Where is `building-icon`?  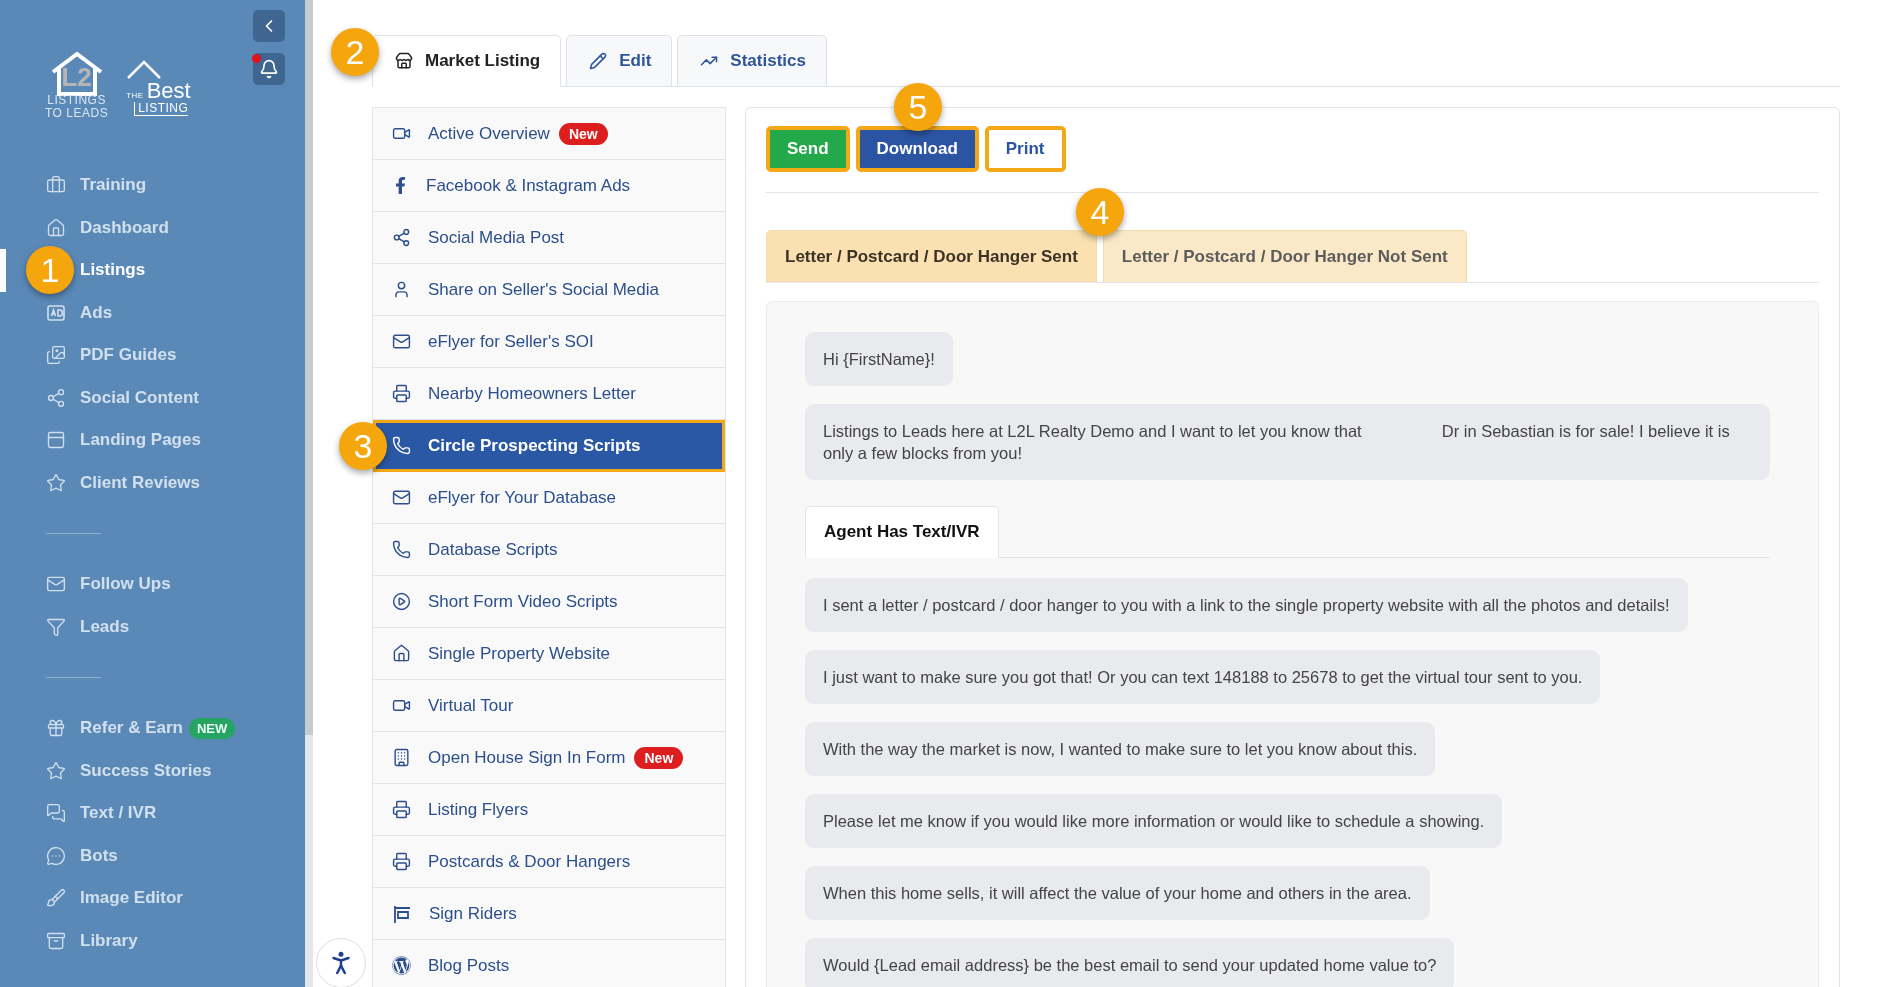
building-icon is located at coordinates (401, 757).